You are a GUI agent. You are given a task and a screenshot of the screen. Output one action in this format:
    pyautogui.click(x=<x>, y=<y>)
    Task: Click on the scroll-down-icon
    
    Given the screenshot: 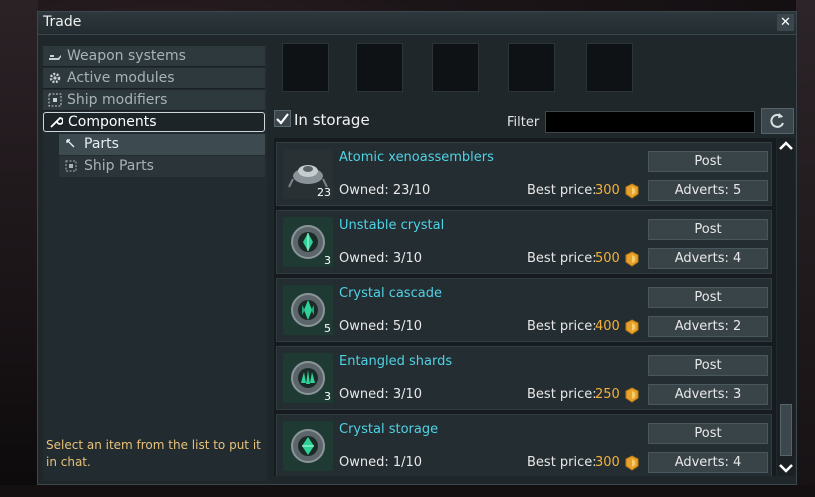 What is the action you would take?
    pyautogui.click(x=786, y=468)
    